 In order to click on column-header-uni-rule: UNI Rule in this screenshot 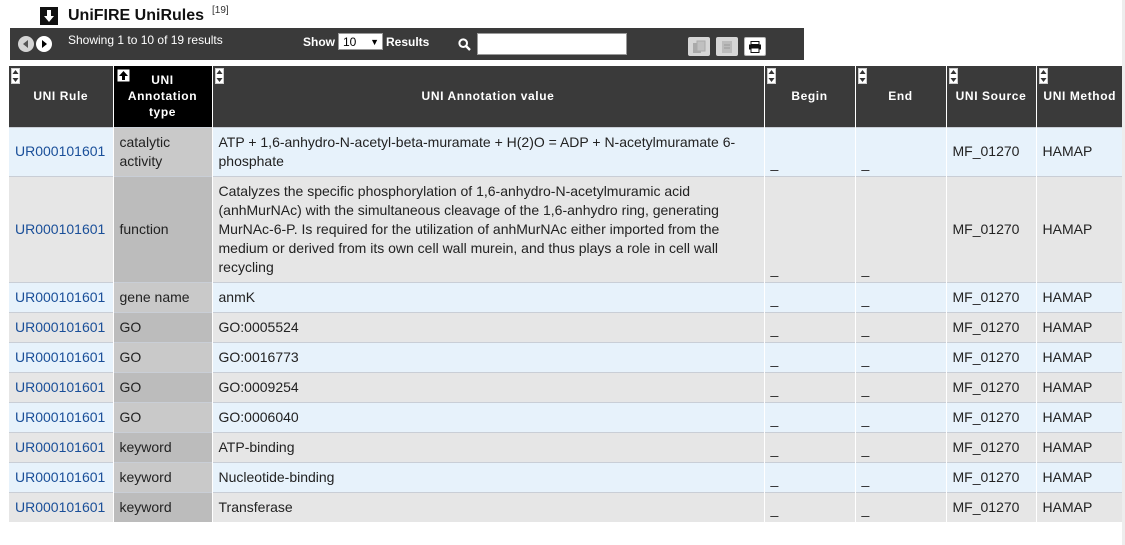, I will do `click(61, 96)`.